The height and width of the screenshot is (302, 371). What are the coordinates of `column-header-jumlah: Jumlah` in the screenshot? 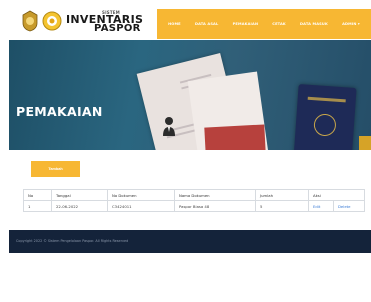 It's located at (282, 195).